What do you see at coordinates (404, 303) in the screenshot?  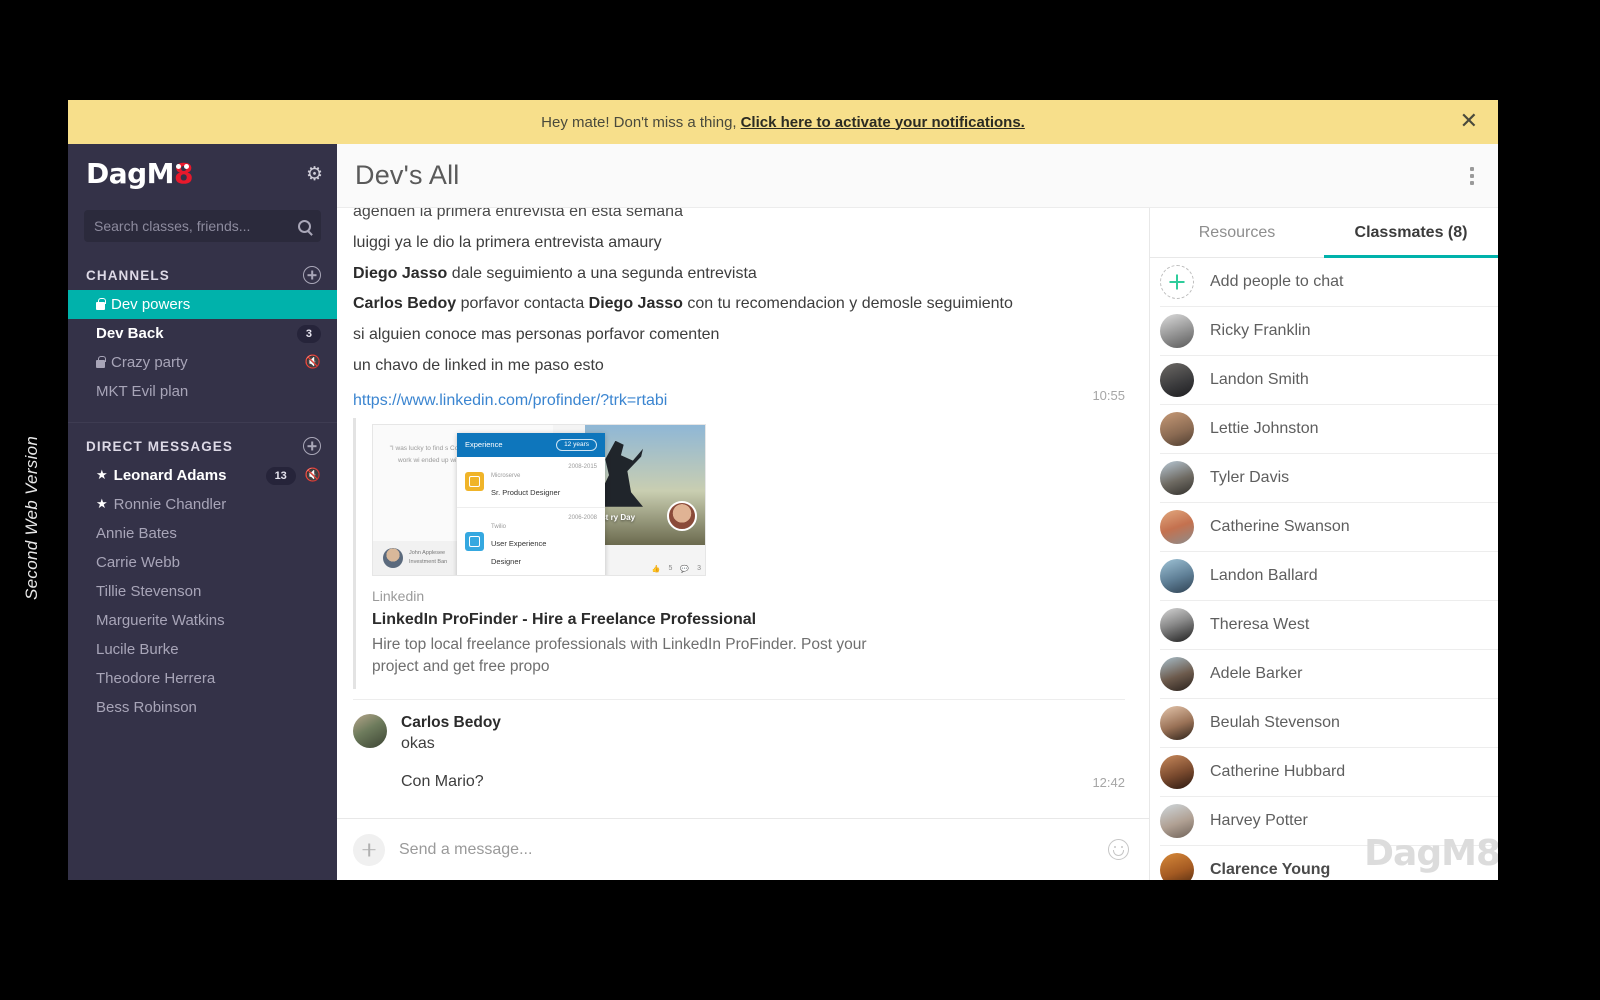 I see `mention: Carlos Bedoy` at bounding box center [404, 303].